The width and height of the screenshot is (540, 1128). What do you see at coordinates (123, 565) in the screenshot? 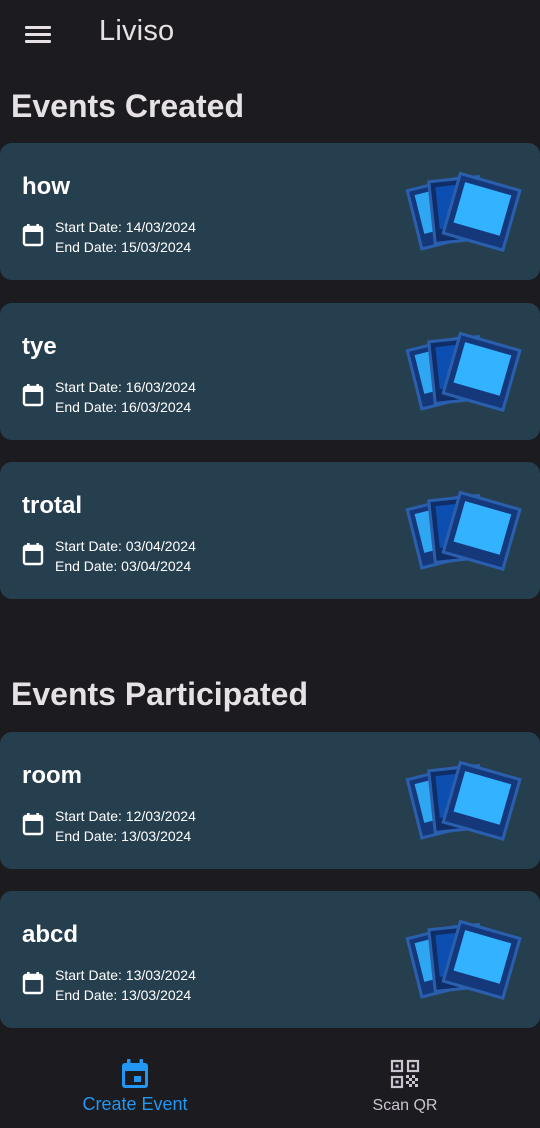
I see `end-date: End Date: 03/04/2024` at bounding box center [123, 565].